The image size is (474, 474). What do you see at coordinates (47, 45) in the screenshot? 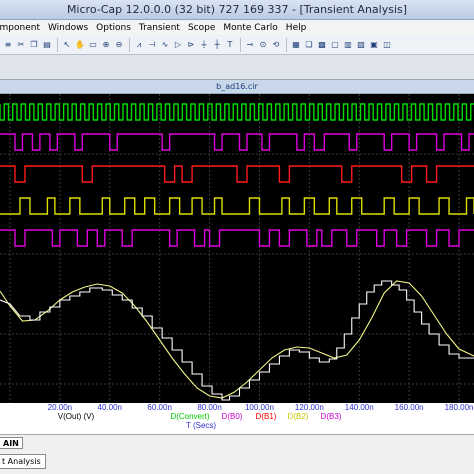
I see `paste-icon: ▤` at bounding box center [47, 45].